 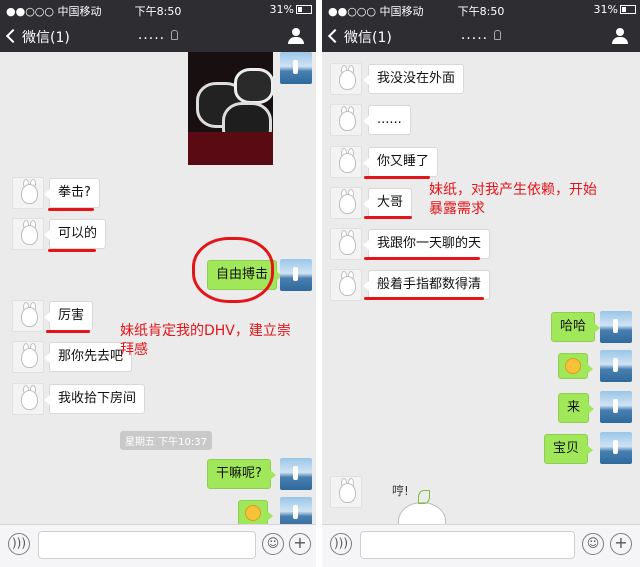 I want to click on timestamp: 星期五 下午10:37, so click(x=166, y=440).